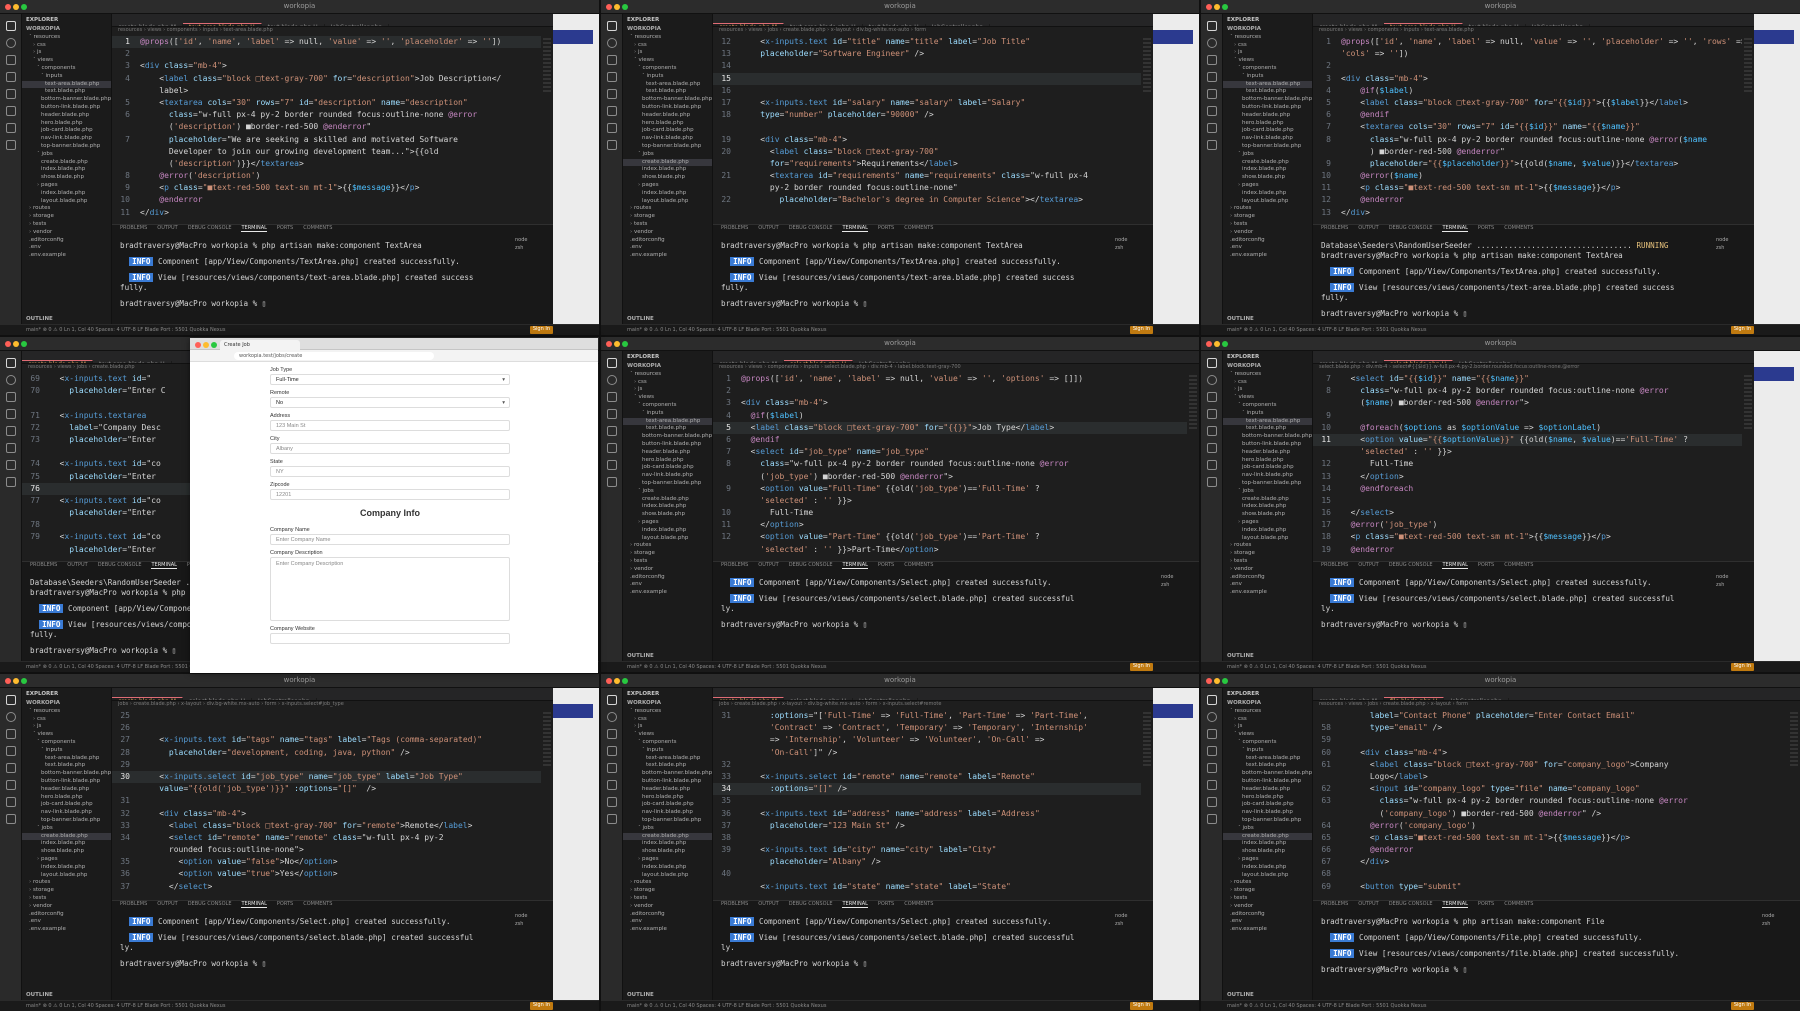 The height and width of the screenshot is (1011, 1800). What do you see at coordinates (390, 471) in the screenshot?
I see `state-input: NY` at bounding box center [390, 471].